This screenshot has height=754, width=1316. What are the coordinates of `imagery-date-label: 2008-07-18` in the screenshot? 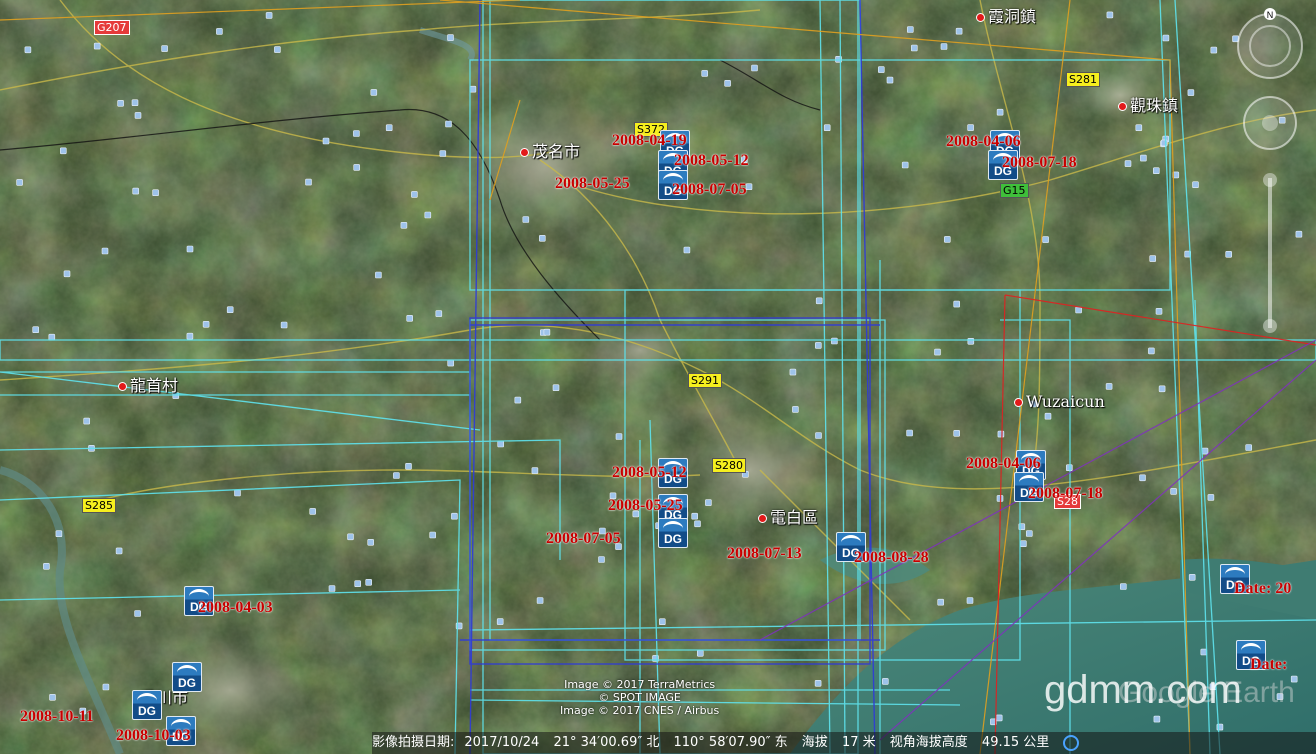 It's located at (1039, 163).